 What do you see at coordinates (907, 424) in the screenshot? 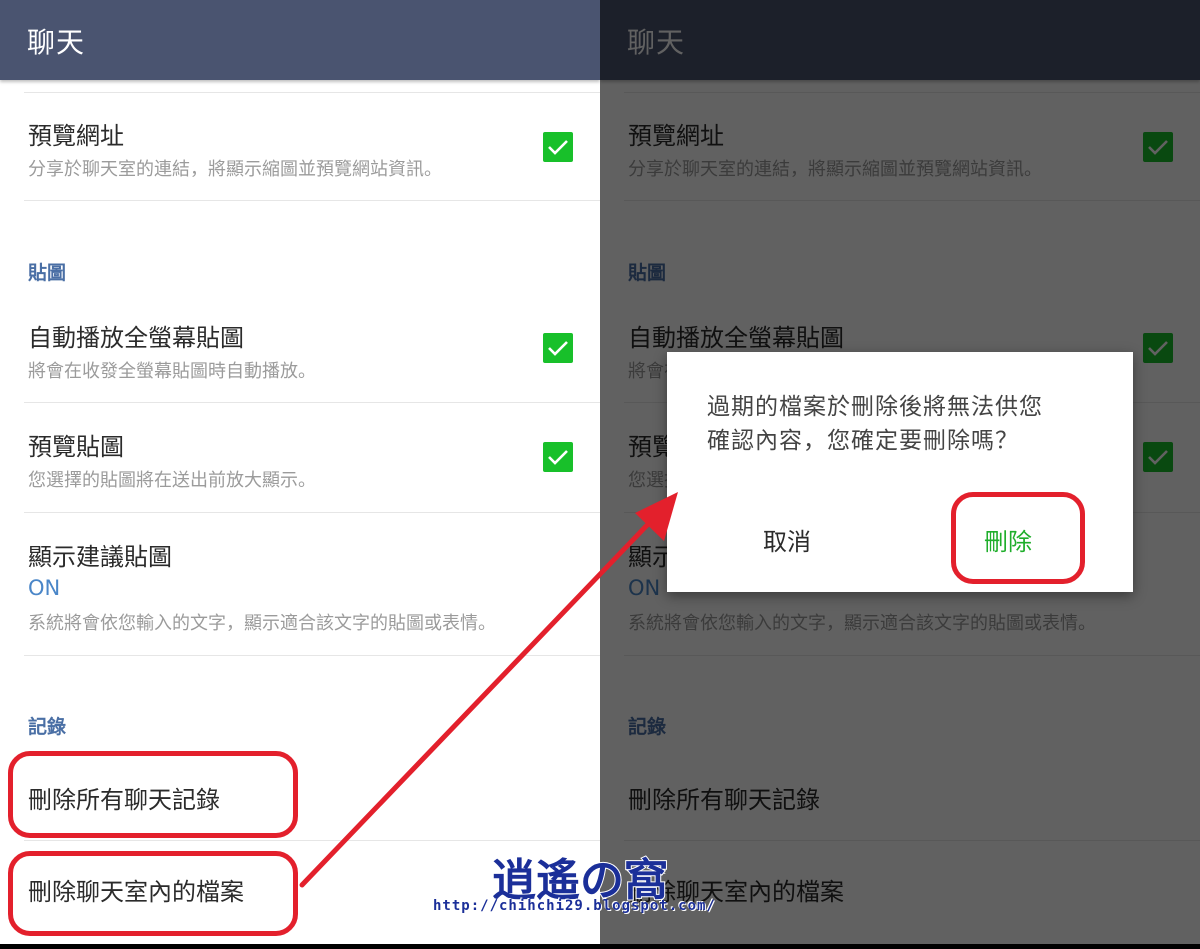
I see `dialog-message: 過期的檔案於刪除後將無法供您 確認內容，您確定要刪除嗎？` at bounding box center [907, 424].